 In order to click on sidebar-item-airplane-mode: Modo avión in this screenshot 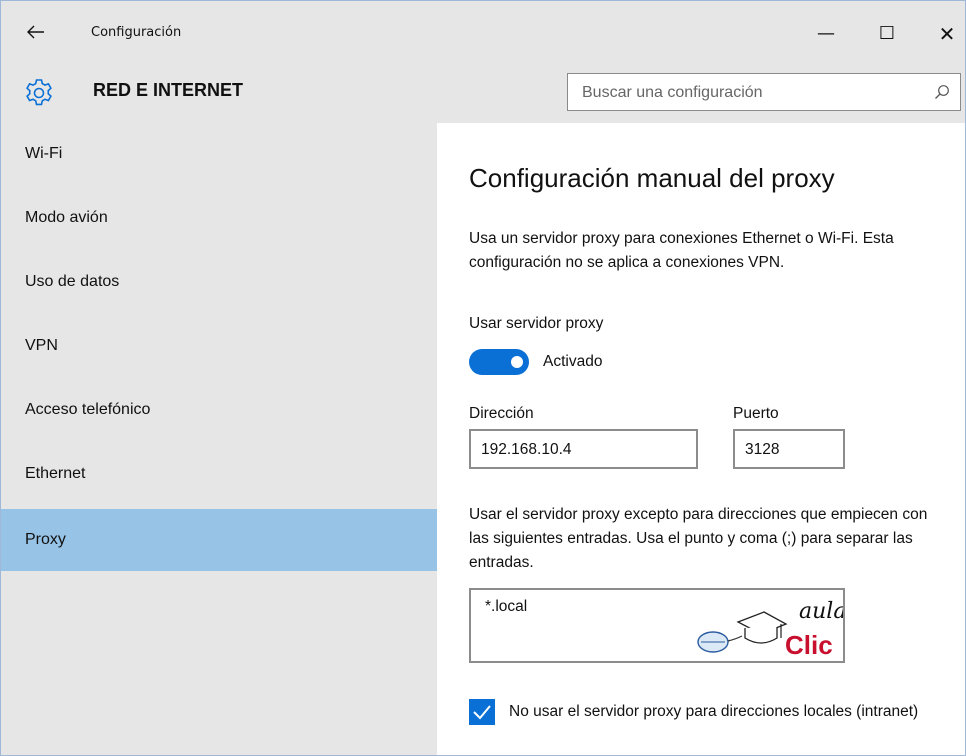, I will do `click(219, 219)`.